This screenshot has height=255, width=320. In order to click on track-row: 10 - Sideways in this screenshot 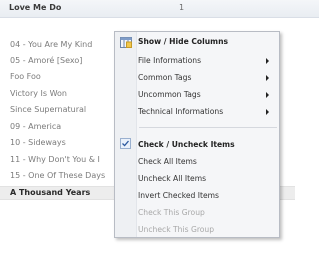, I will do `click(38, 142)`.